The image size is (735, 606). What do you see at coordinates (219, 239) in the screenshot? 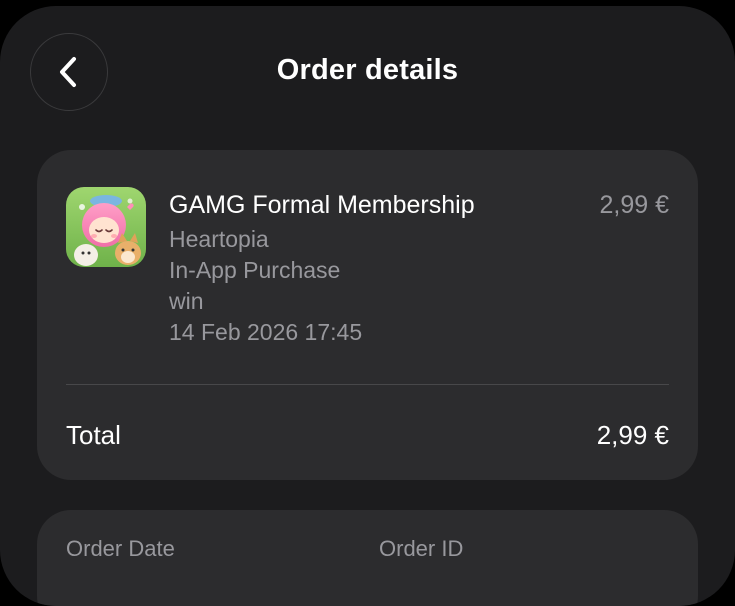
I see `app-name: Heartopia` at bounding box center [219, 239].